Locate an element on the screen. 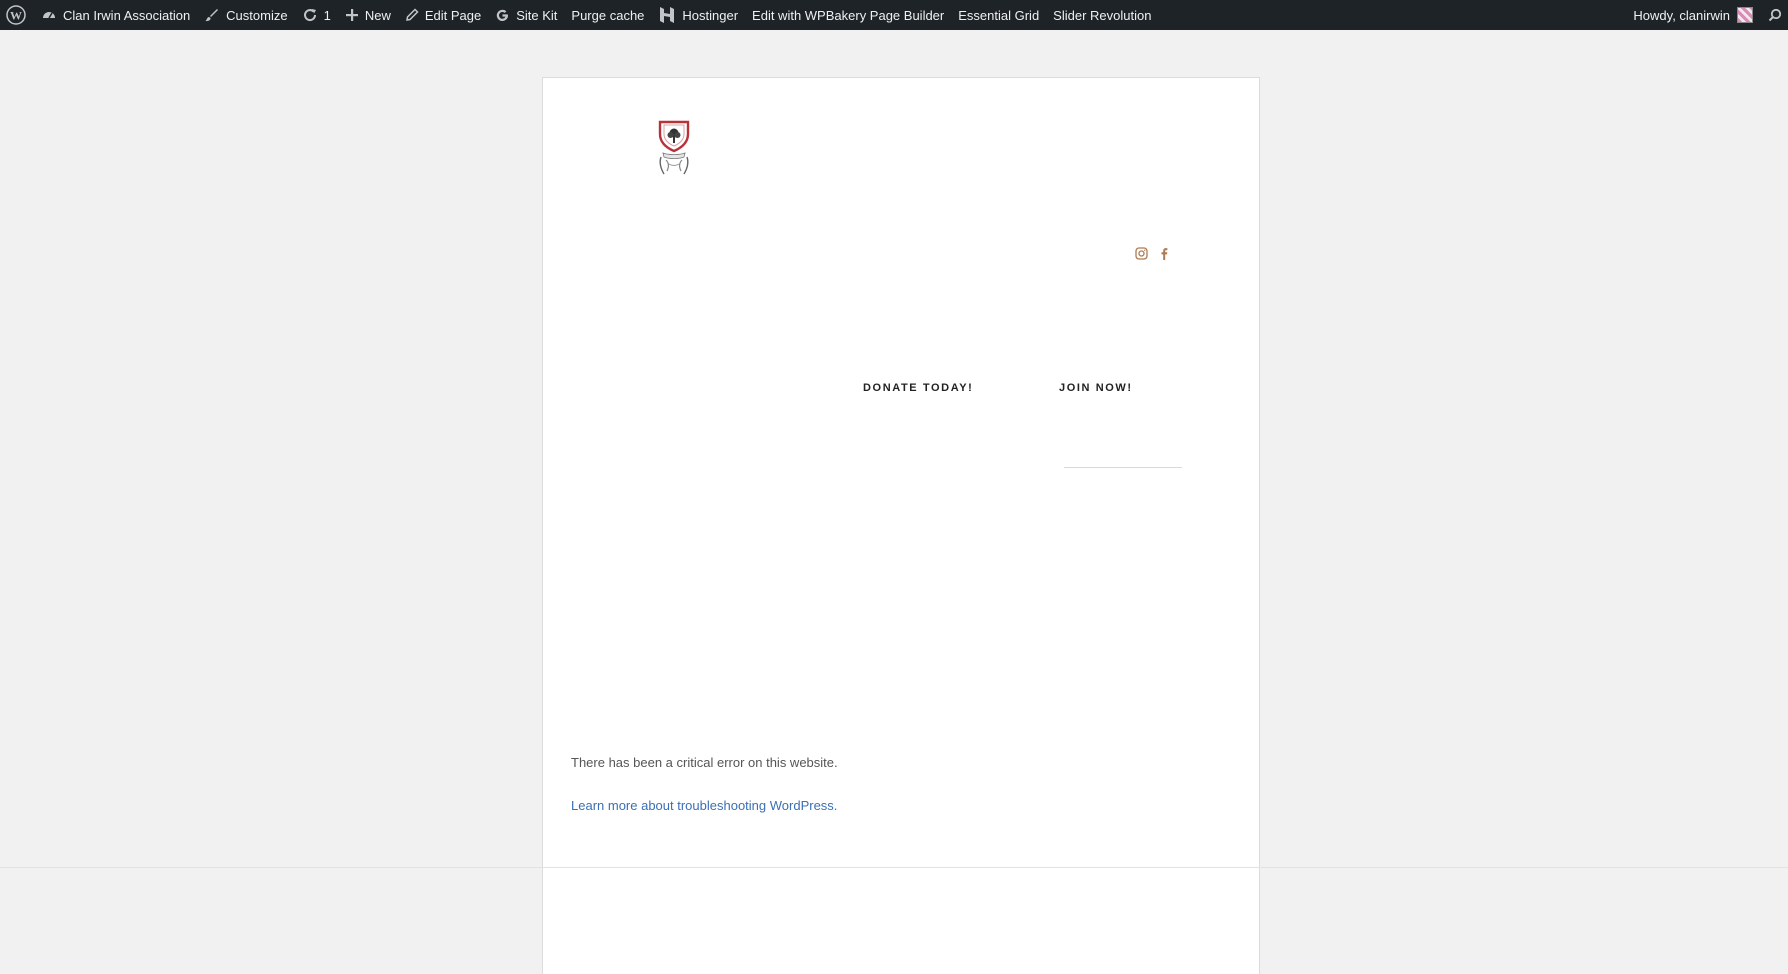 The width and height of the screenshot is (1788, 974). slider-revolution-label: Slider Revolution is located at coordinates (1102, 15).